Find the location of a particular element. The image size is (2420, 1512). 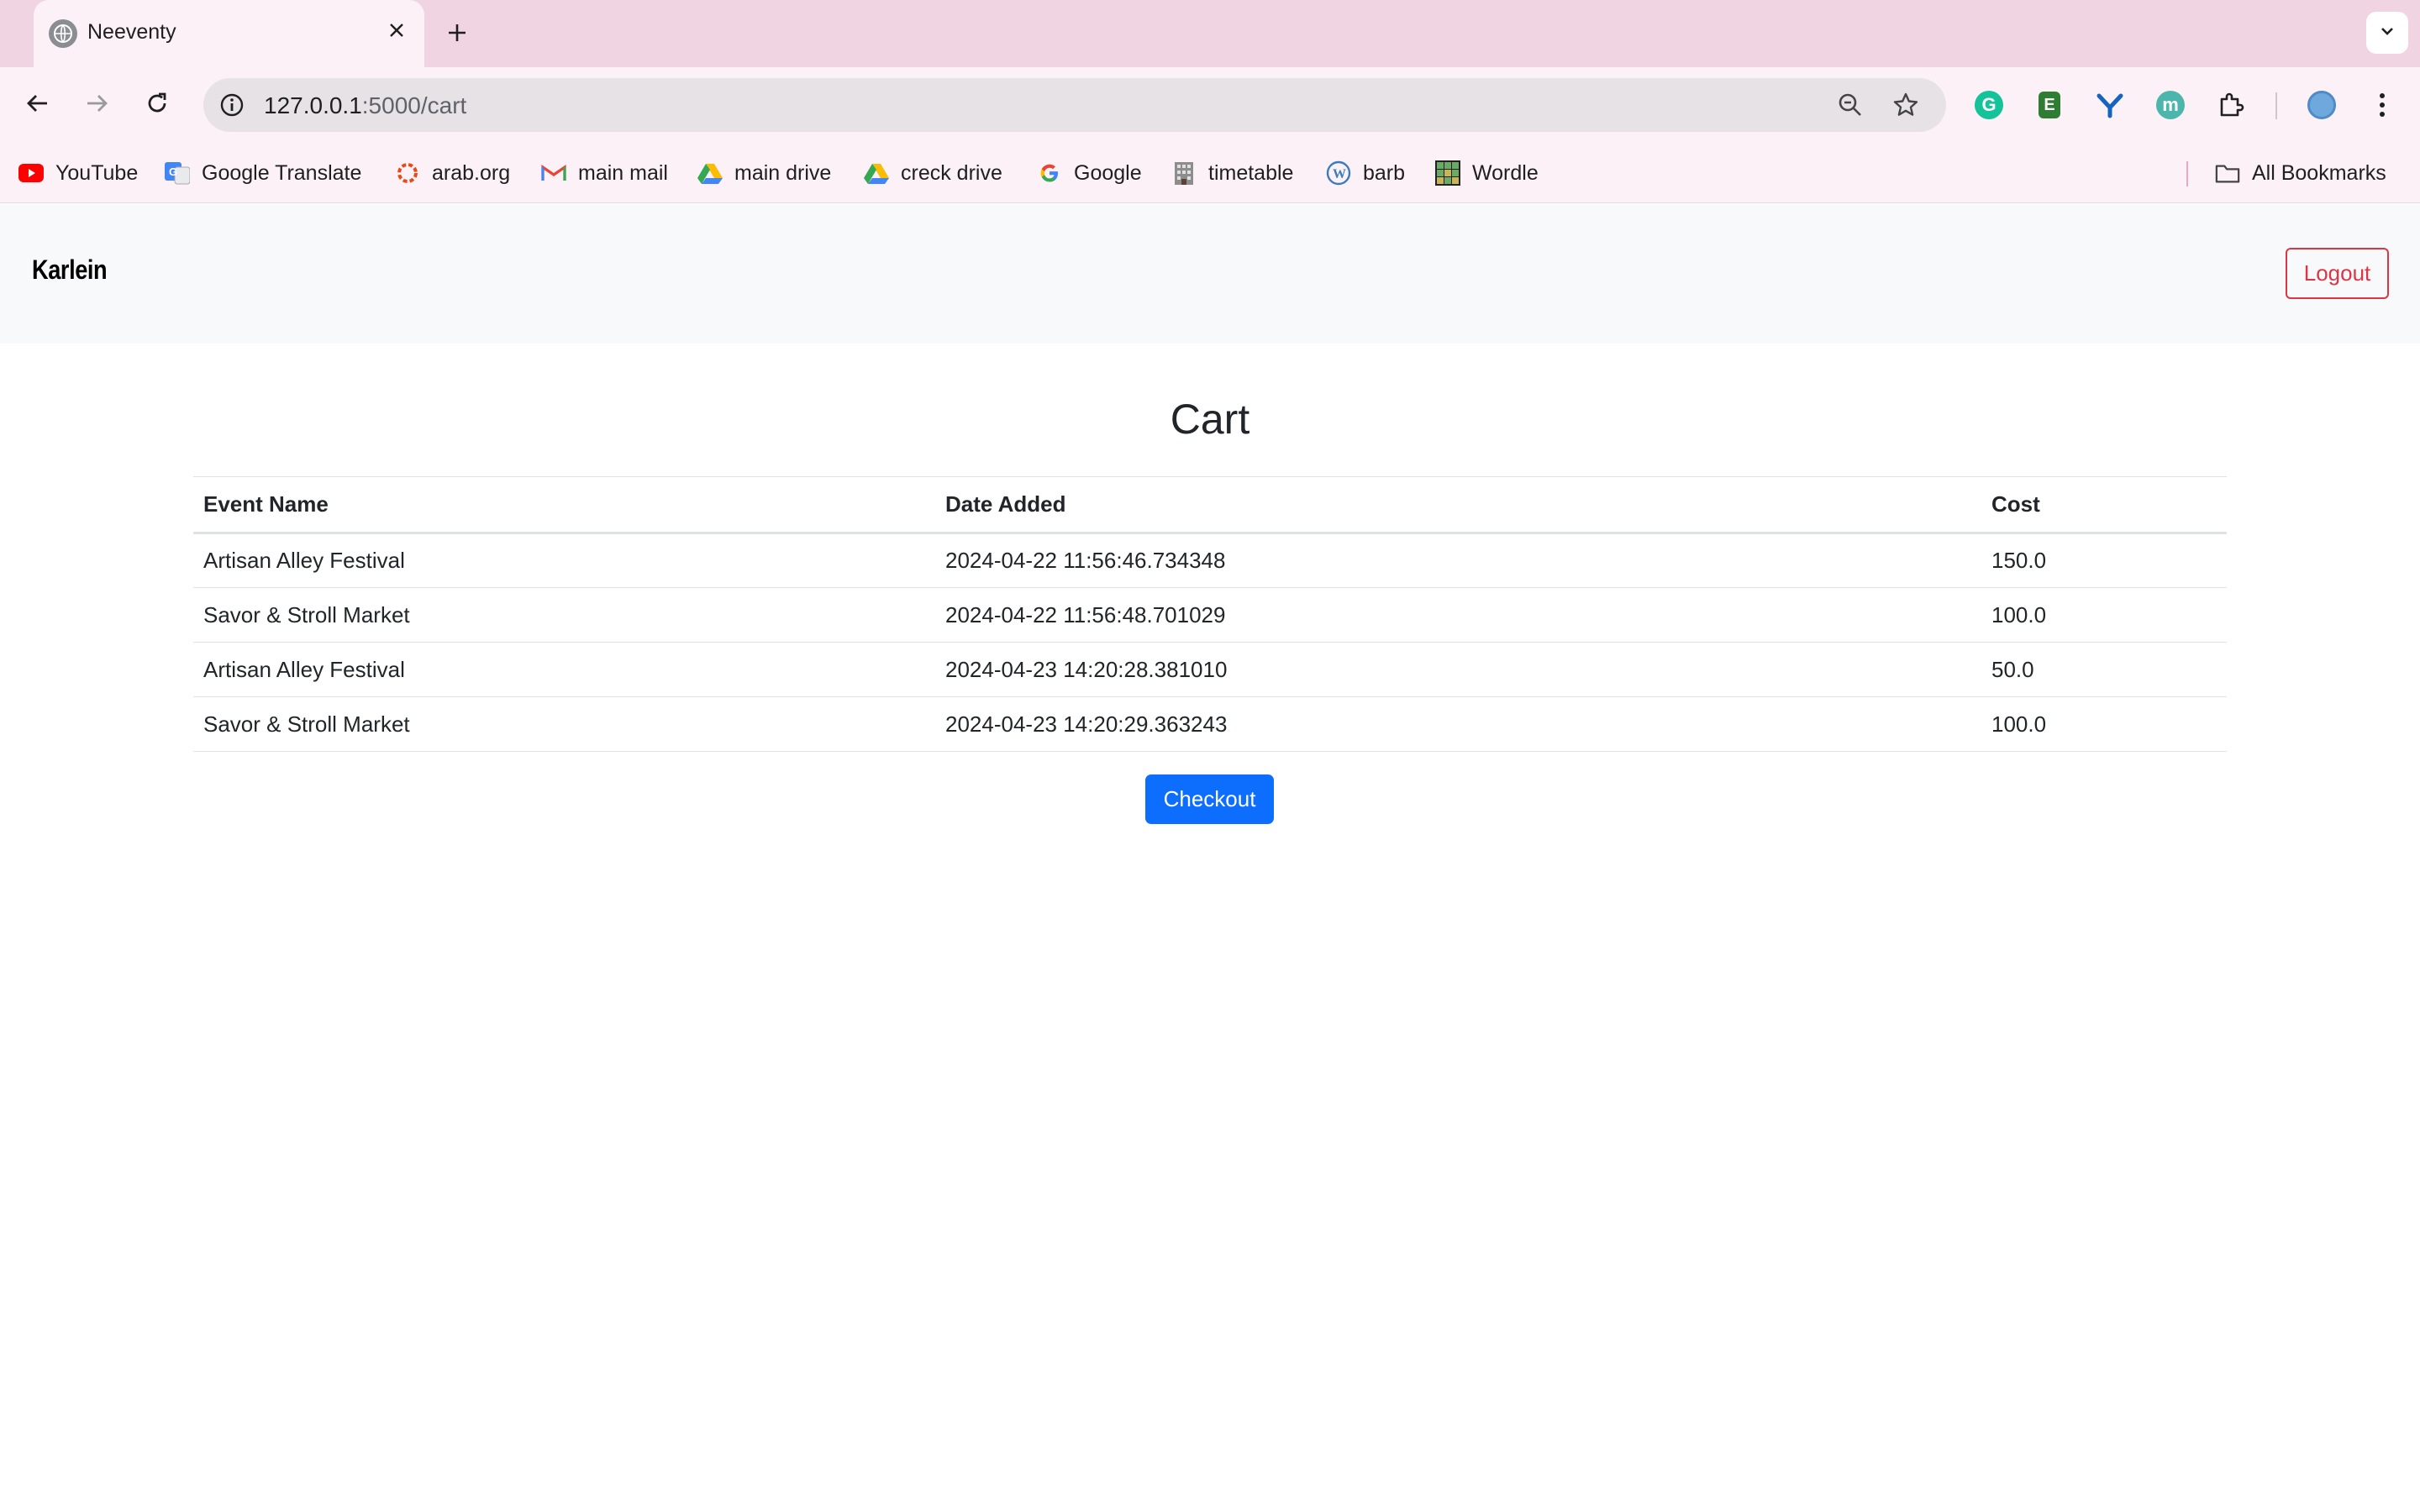

youtube-icon is located at coordinates (31, 173).